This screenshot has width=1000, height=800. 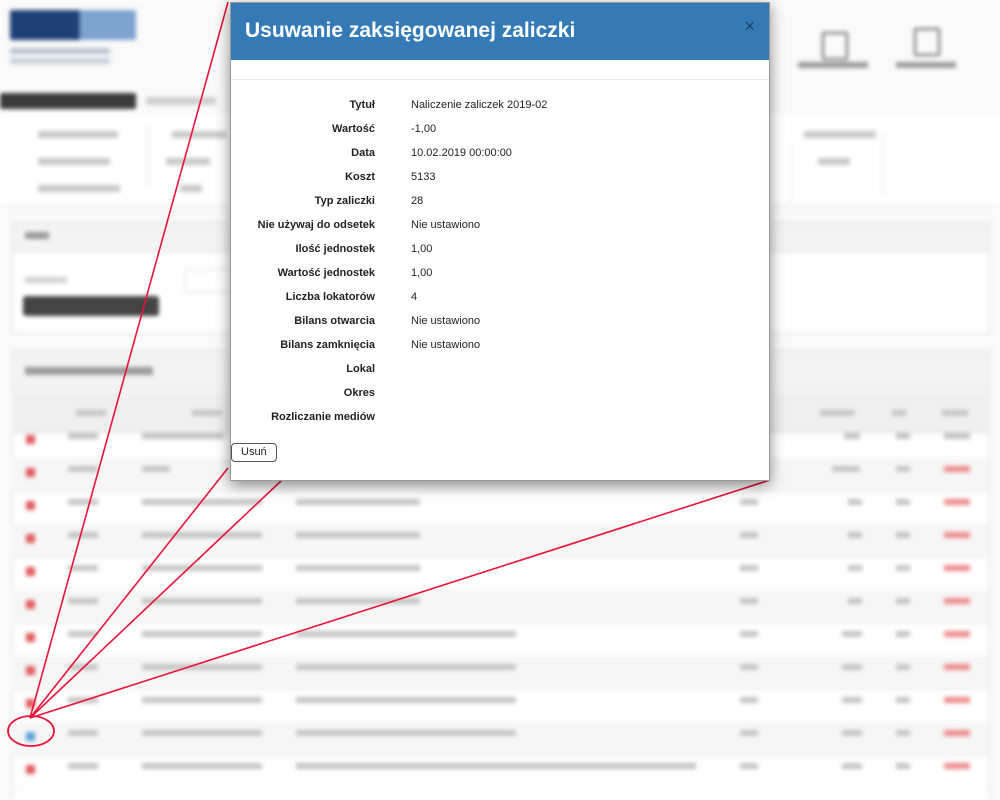 What do you see at coordinates (417, 201) in the screenshot?
I see `field-value: 28` at bounding box center [417, 201].